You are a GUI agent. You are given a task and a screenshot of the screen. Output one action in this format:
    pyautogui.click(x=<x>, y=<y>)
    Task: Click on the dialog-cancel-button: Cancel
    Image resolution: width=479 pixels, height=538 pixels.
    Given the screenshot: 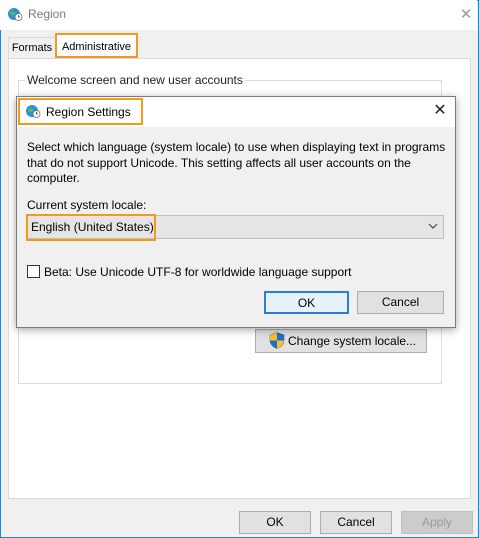 What is the action you would take?
    pyautogui.click(x=400, y=302)
    